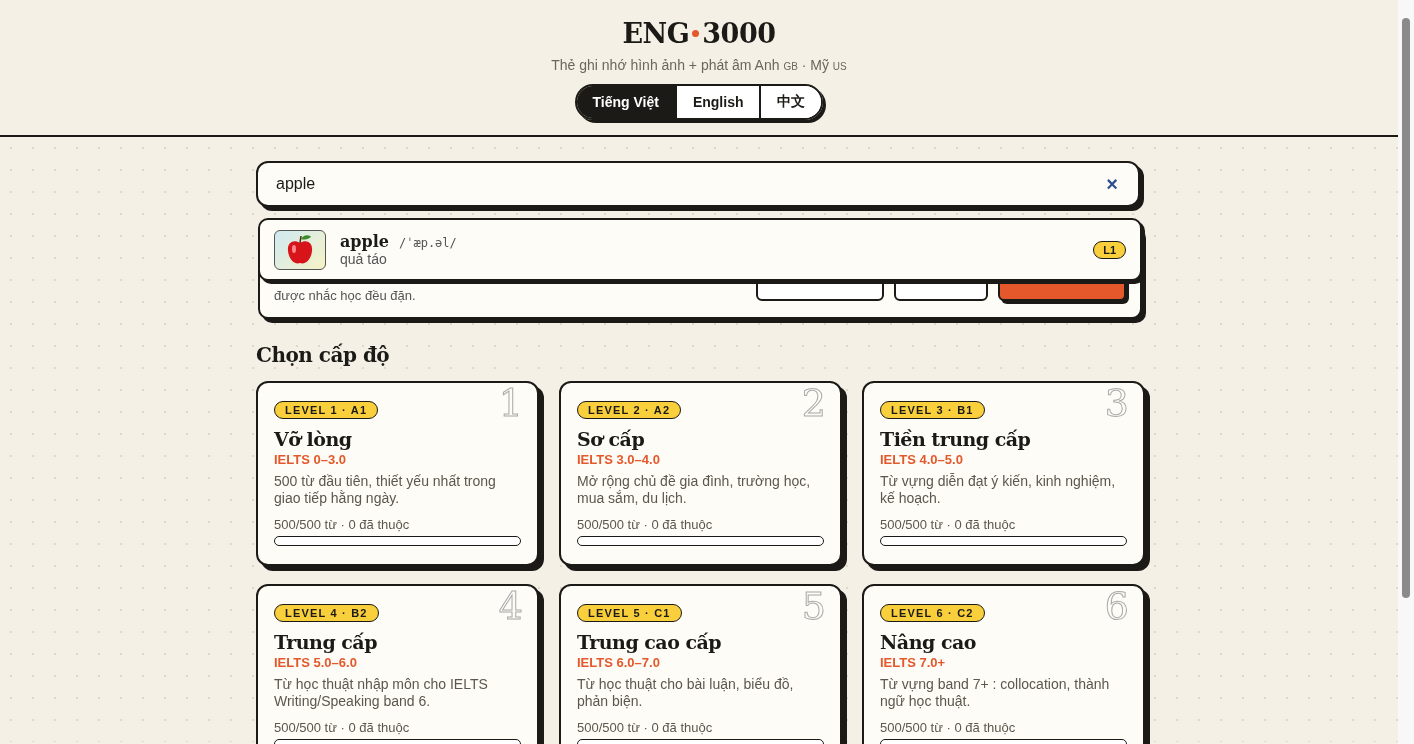 This screenshot has height=744, width=1414. What do you see at coordinates (686, 693) in the screenshot?
I see `level-description: Từ học thuật cho bài luận, biểu đồ, phản biện.` at bounding box center [686, 693].